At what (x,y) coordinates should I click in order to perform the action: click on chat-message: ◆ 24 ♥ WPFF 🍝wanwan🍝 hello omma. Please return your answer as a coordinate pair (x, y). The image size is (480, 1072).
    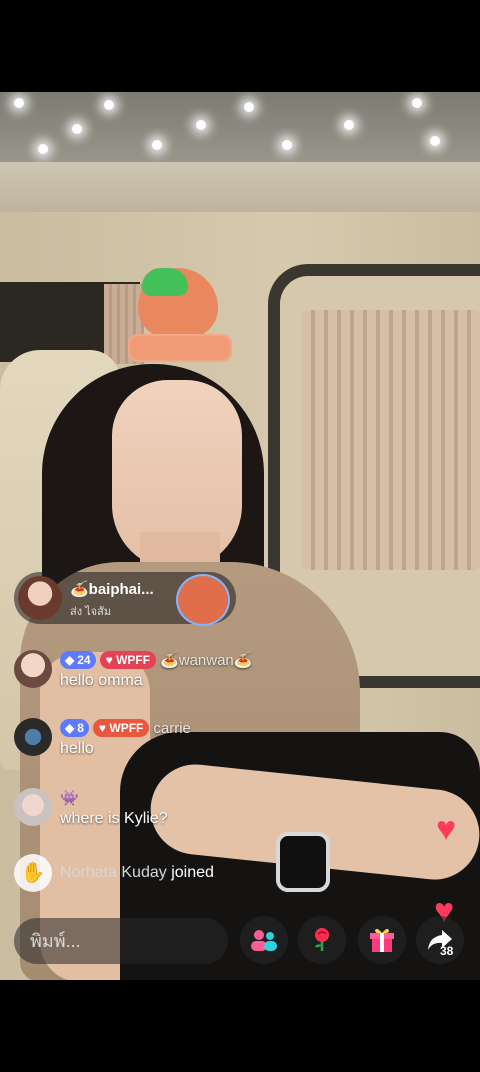
    Looking at the image, I should click on (224, 670).